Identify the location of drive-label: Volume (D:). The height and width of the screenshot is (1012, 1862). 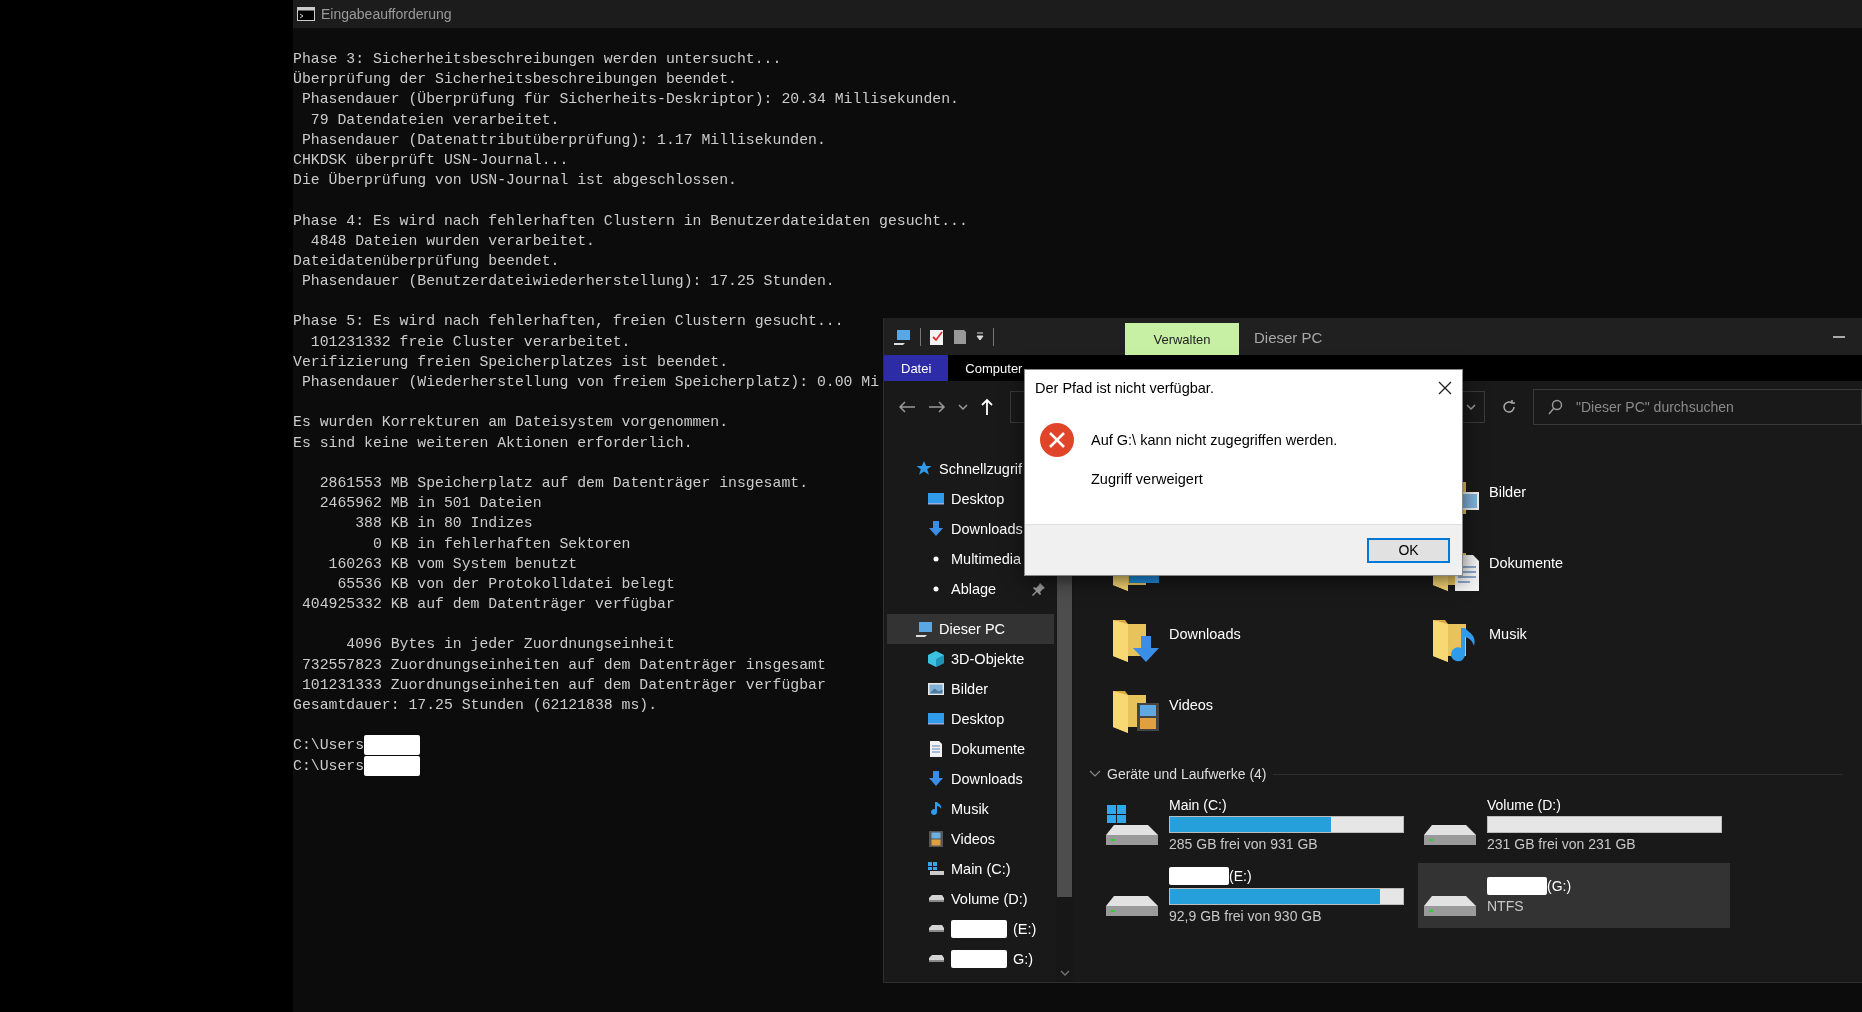
(1524, 805).